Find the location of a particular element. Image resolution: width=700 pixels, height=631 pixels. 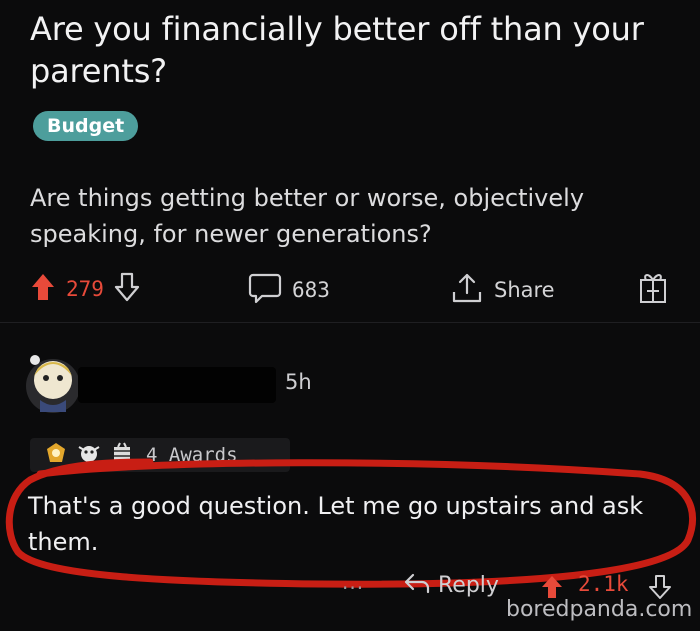

gift-icon is located at coordinates (653, 289).